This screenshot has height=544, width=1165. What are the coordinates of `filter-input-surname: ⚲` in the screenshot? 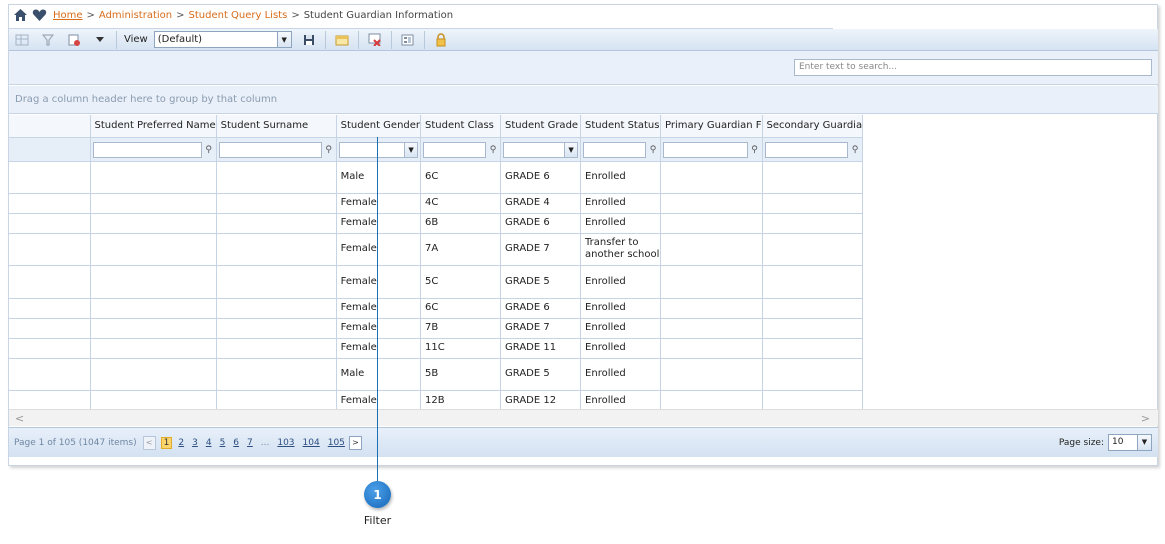 It's located at (275, 149).